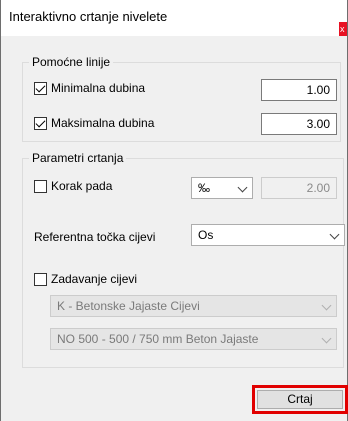  Describe the element at coordinates (40, 88) in the screenshot. I see `min-depth-checkbox` at that location.